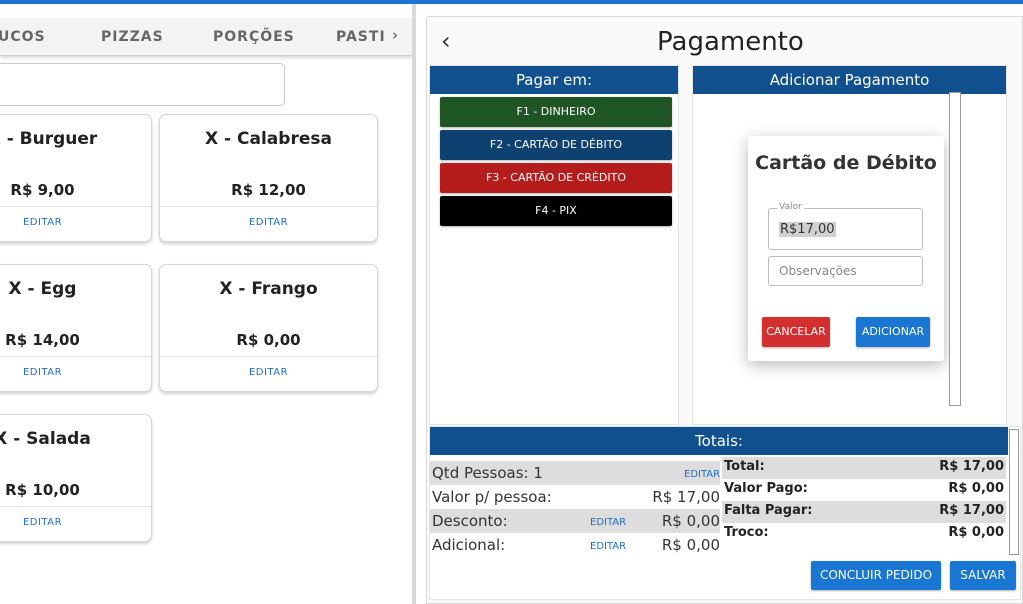  I want to click on product-card: X - Calabresa R$ 12,00 EDITAR, so click(268, 178).